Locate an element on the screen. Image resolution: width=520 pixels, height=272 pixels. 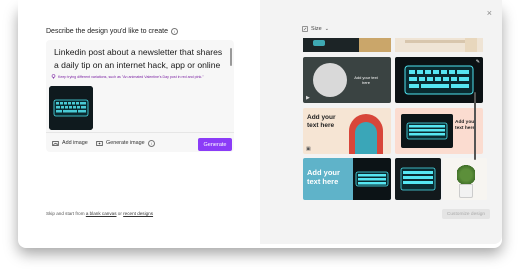
prompt-scrollbar is located at coordinates (231, 57).